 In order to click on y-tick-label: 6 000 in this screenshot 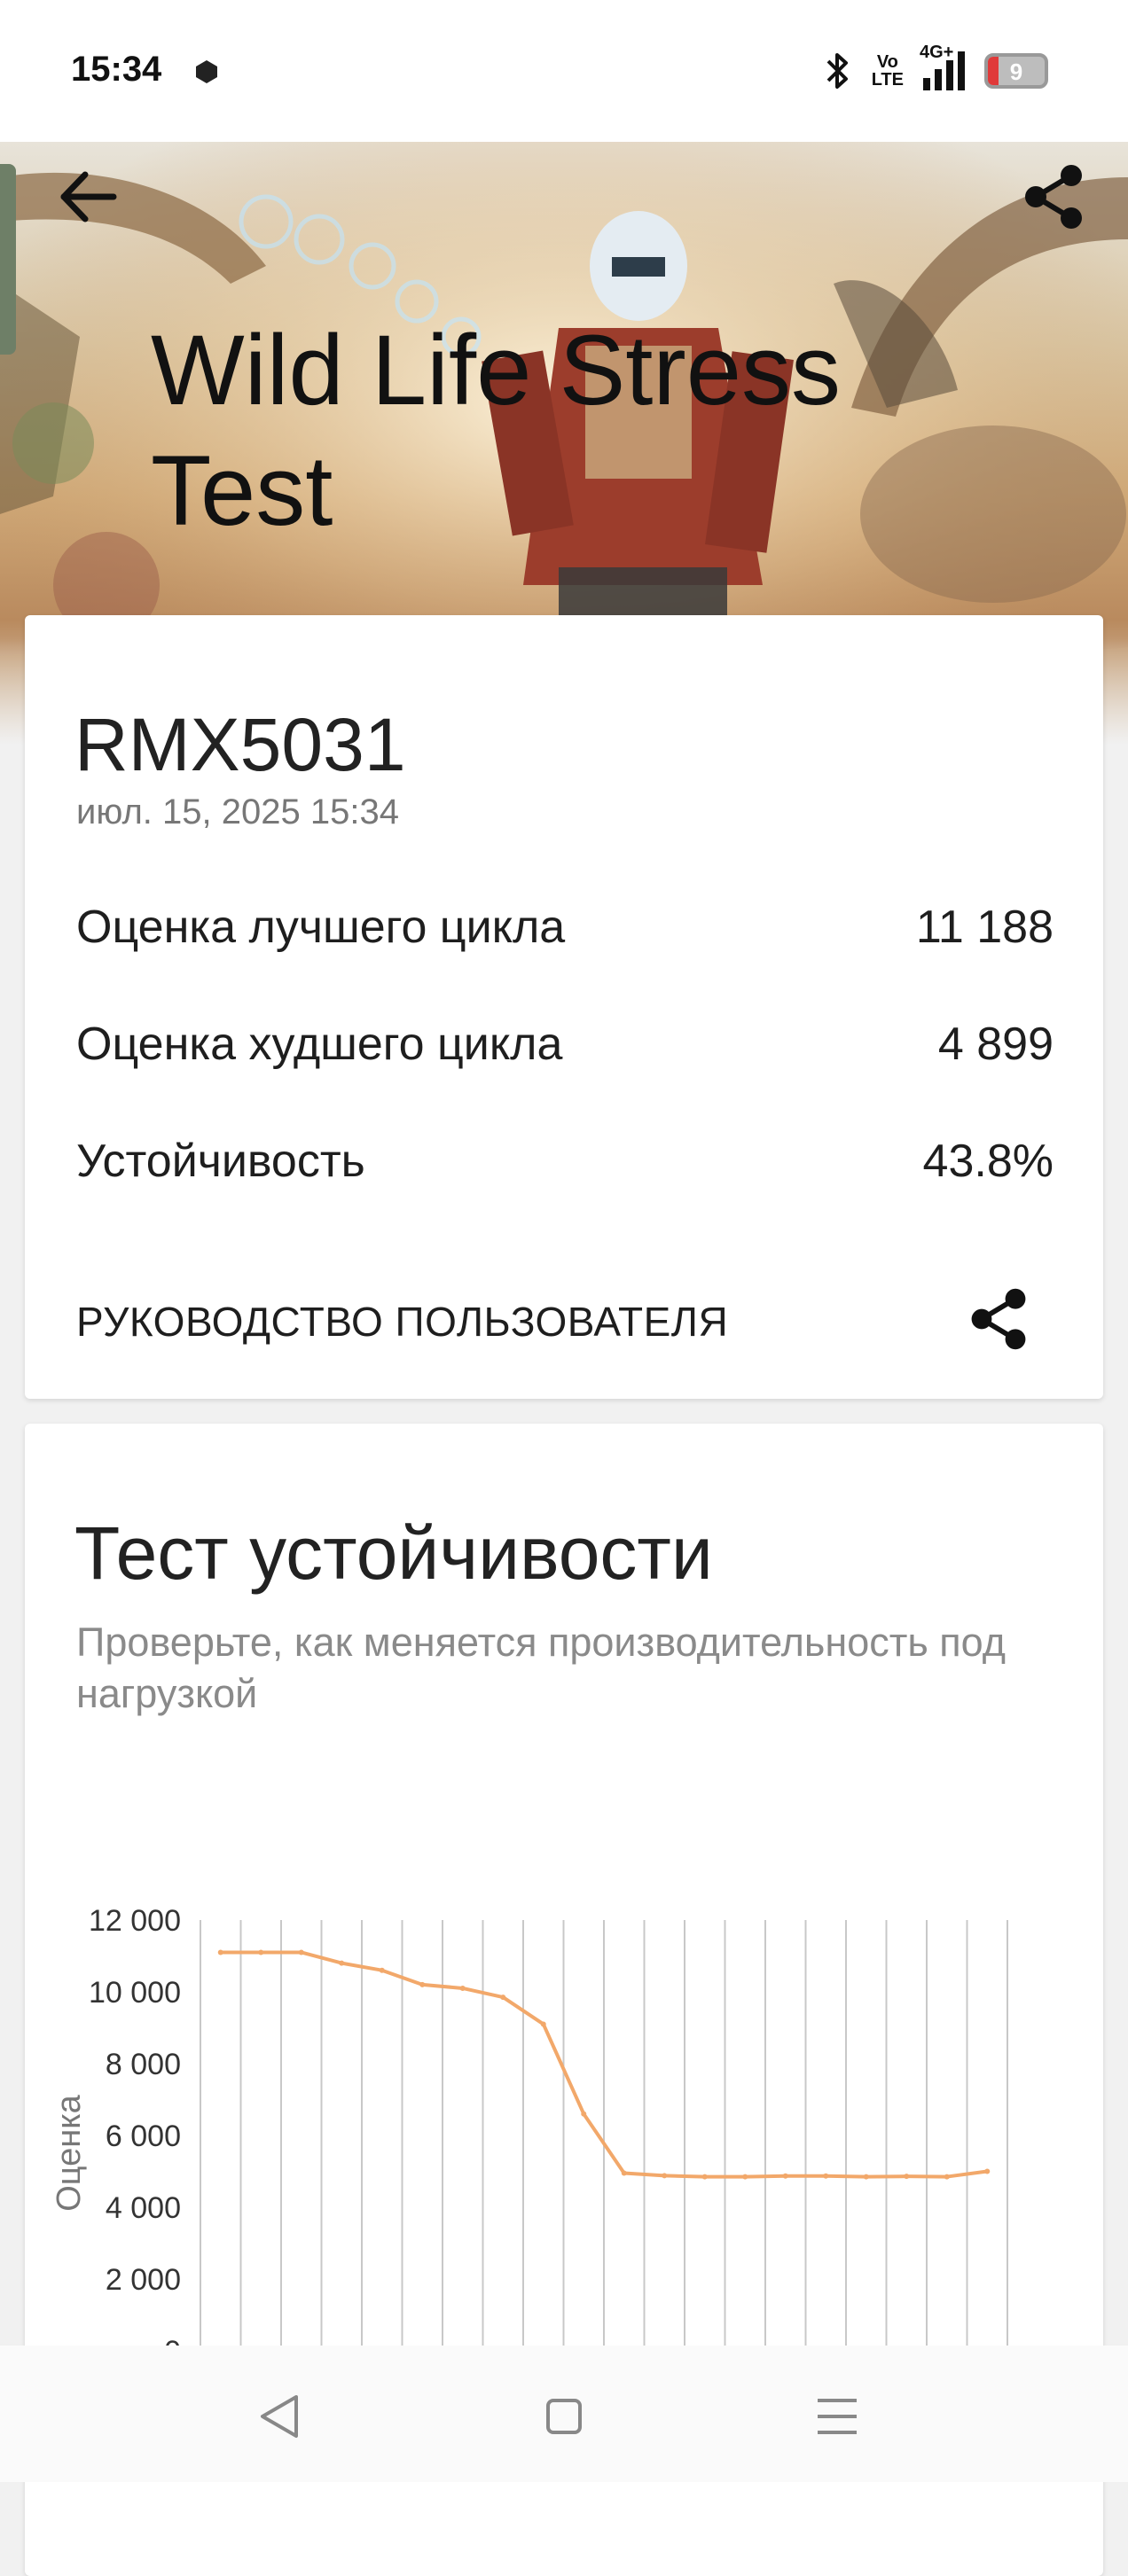, I will do `click(143, 2136)`.